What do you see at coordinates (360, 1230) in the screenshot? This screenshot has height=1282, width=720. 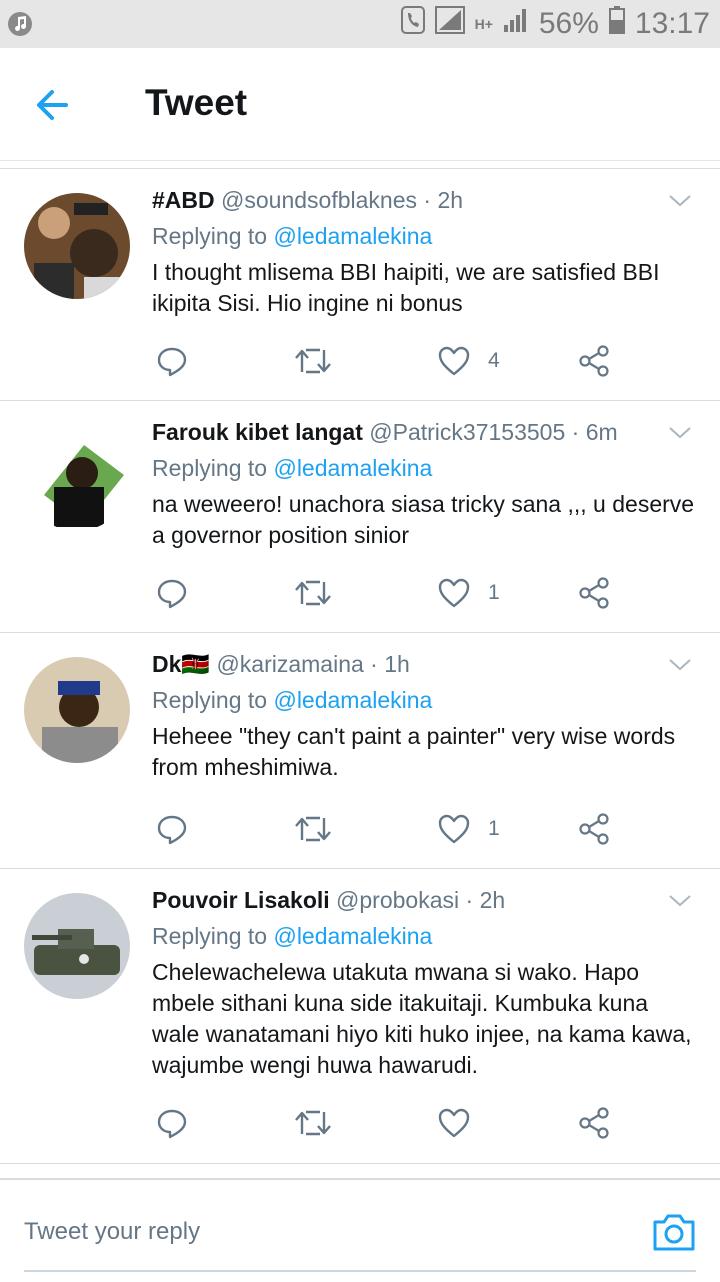 I see `reply-composer: Tweet your reply` at bounding box center [360, 1230].